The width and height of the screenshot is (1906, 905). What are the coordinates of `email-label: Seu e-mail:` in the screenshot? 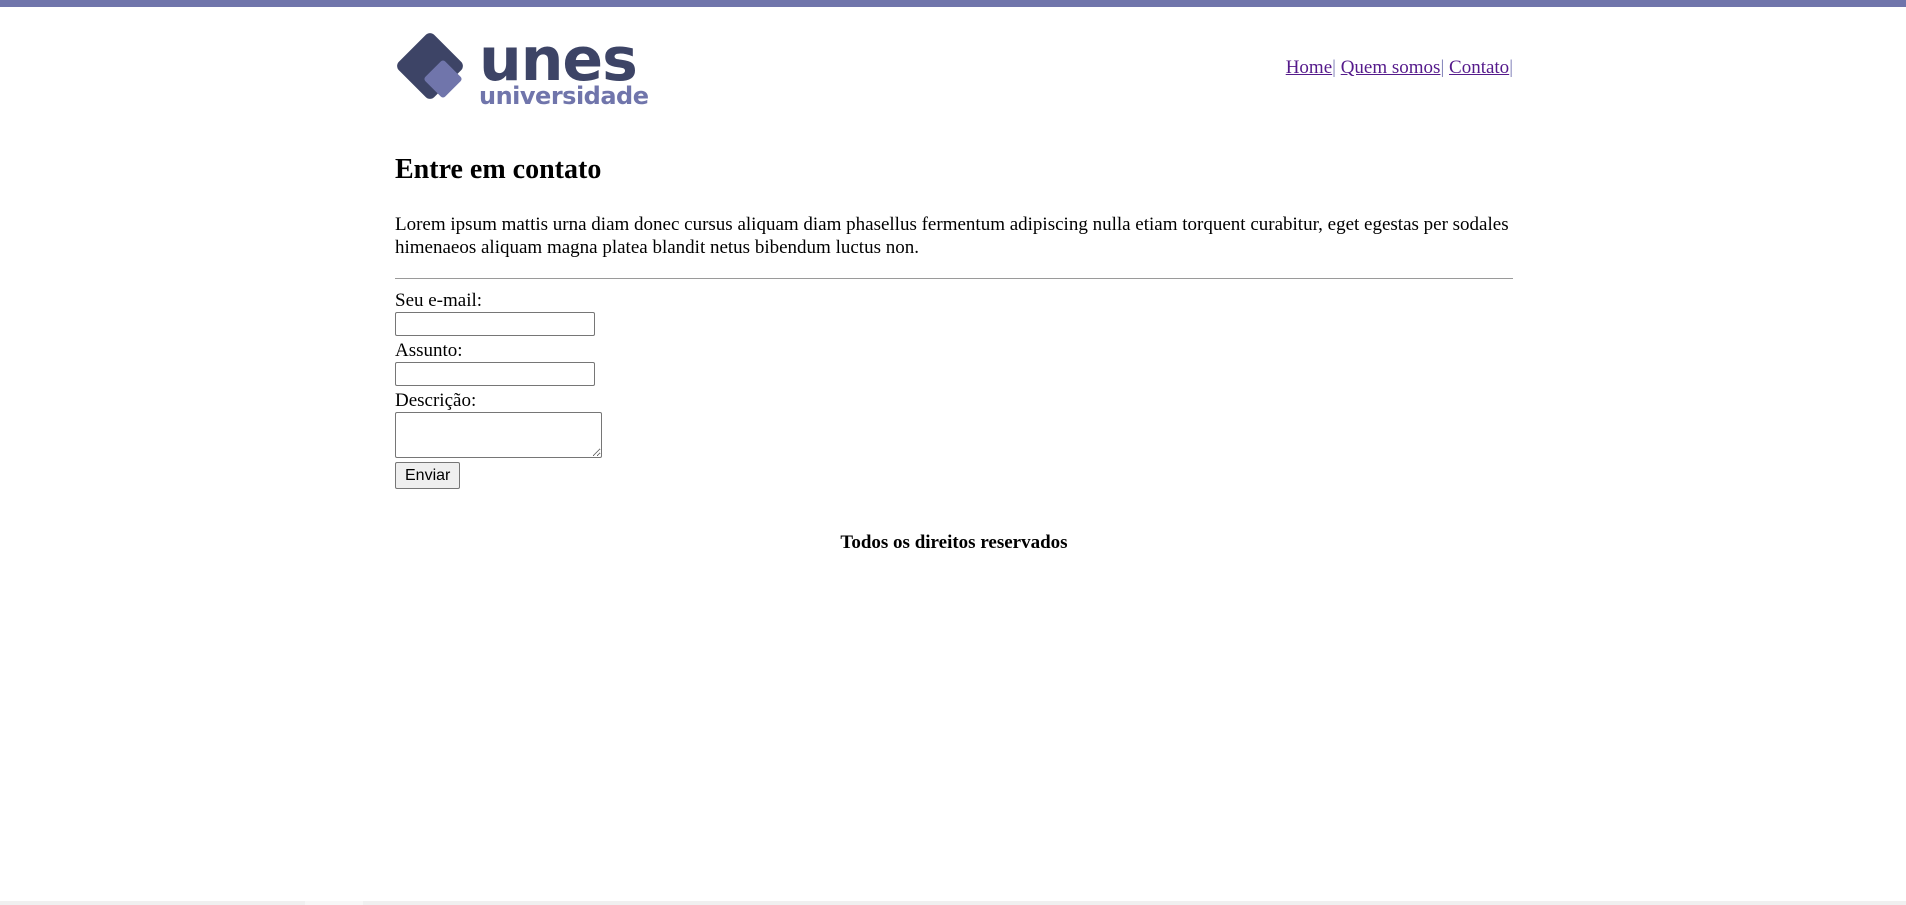 It's located at (439, 300).